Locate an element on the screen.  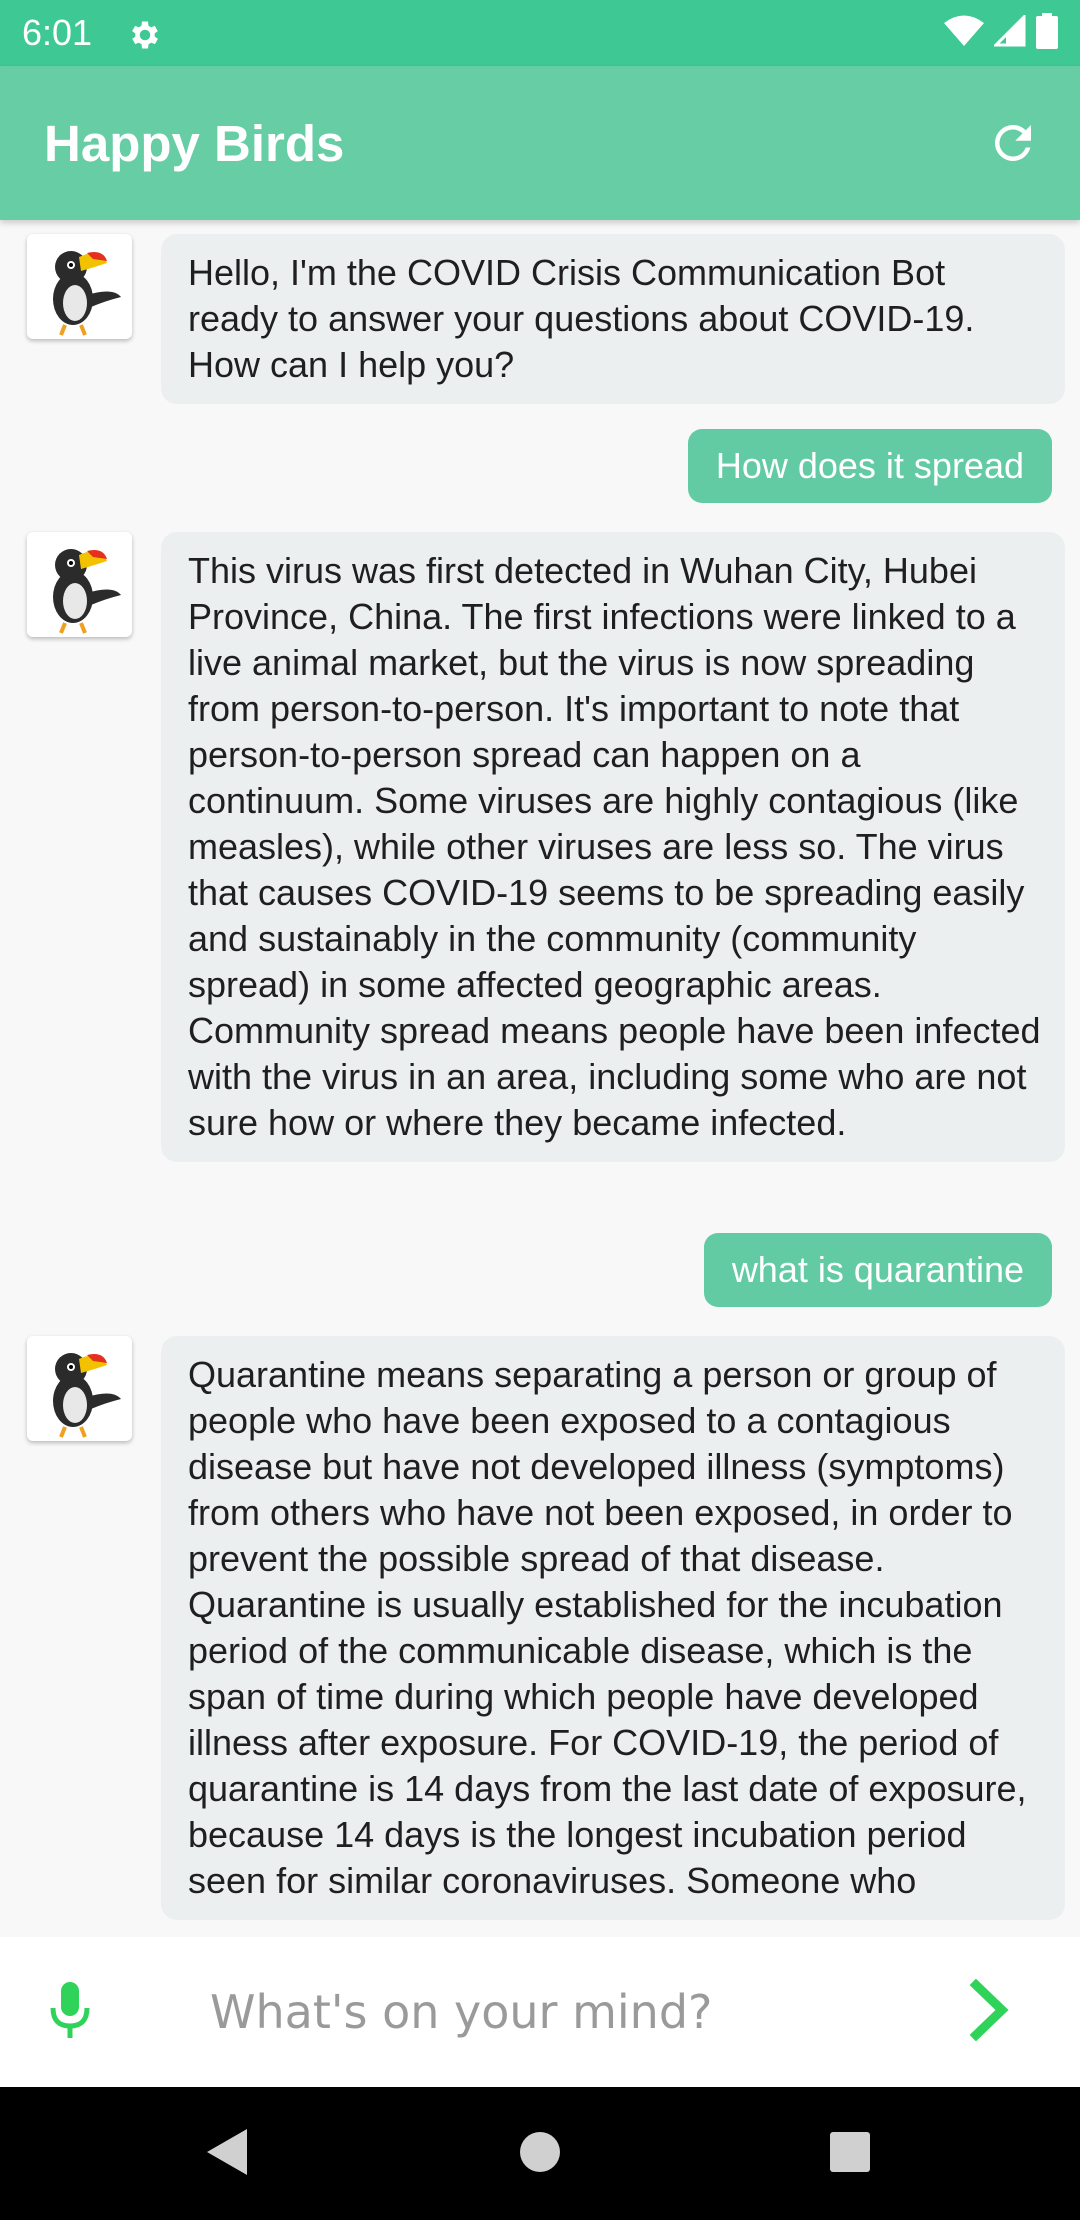
refresh-button is located at coordinates (1013, 145).